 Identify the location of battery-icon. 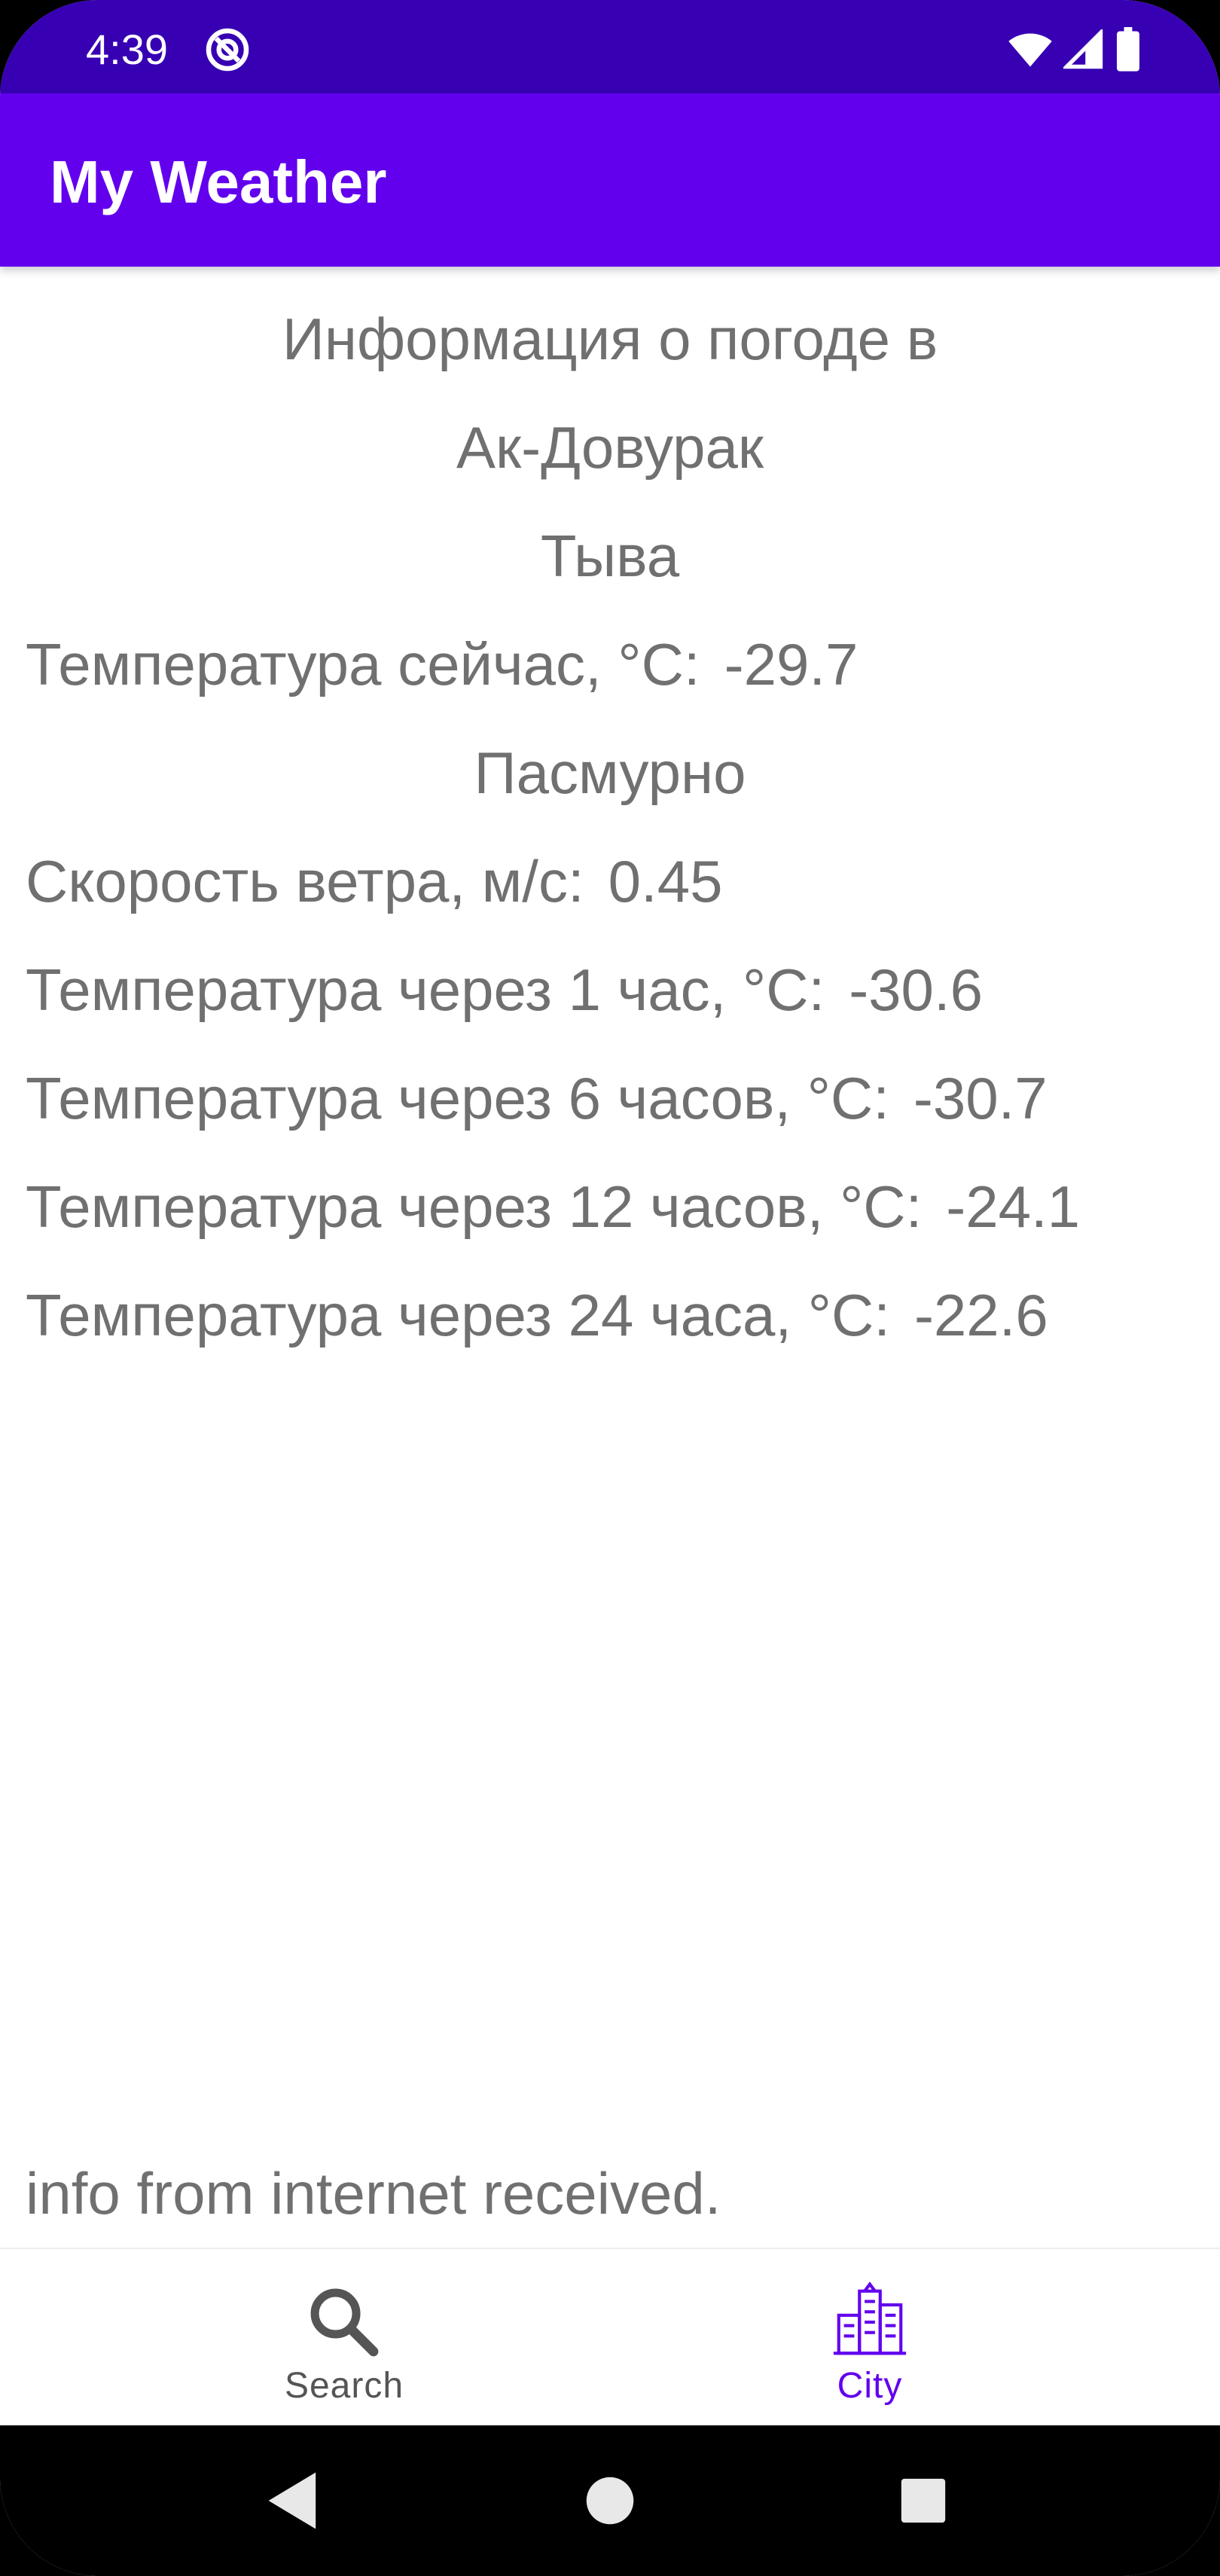
(1128, 50).